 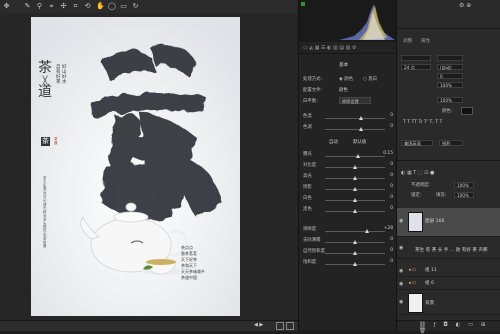 I want to click on fullscreen-icon, so click(x=290, y=326).